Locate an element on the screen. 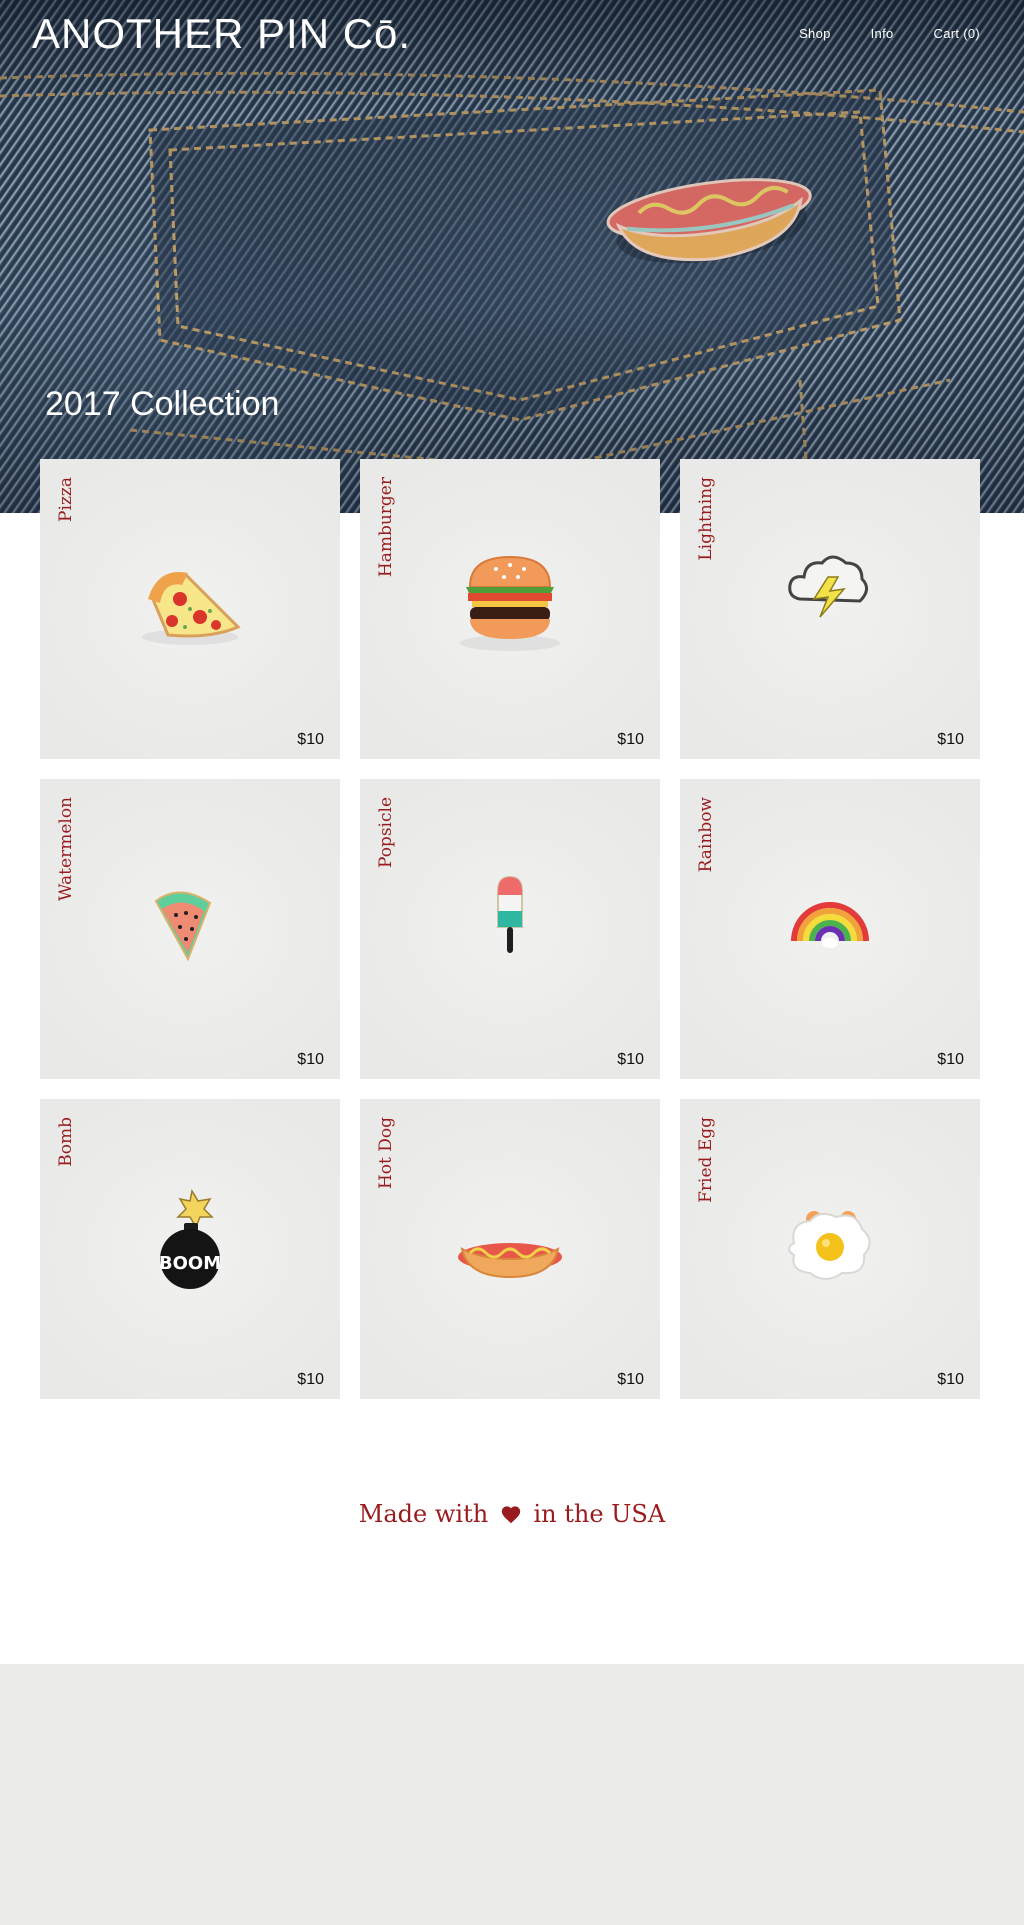 The height and width of the screenshot is (1925, 1024). pizza-pin-icon is located at coordinates (191, 608).